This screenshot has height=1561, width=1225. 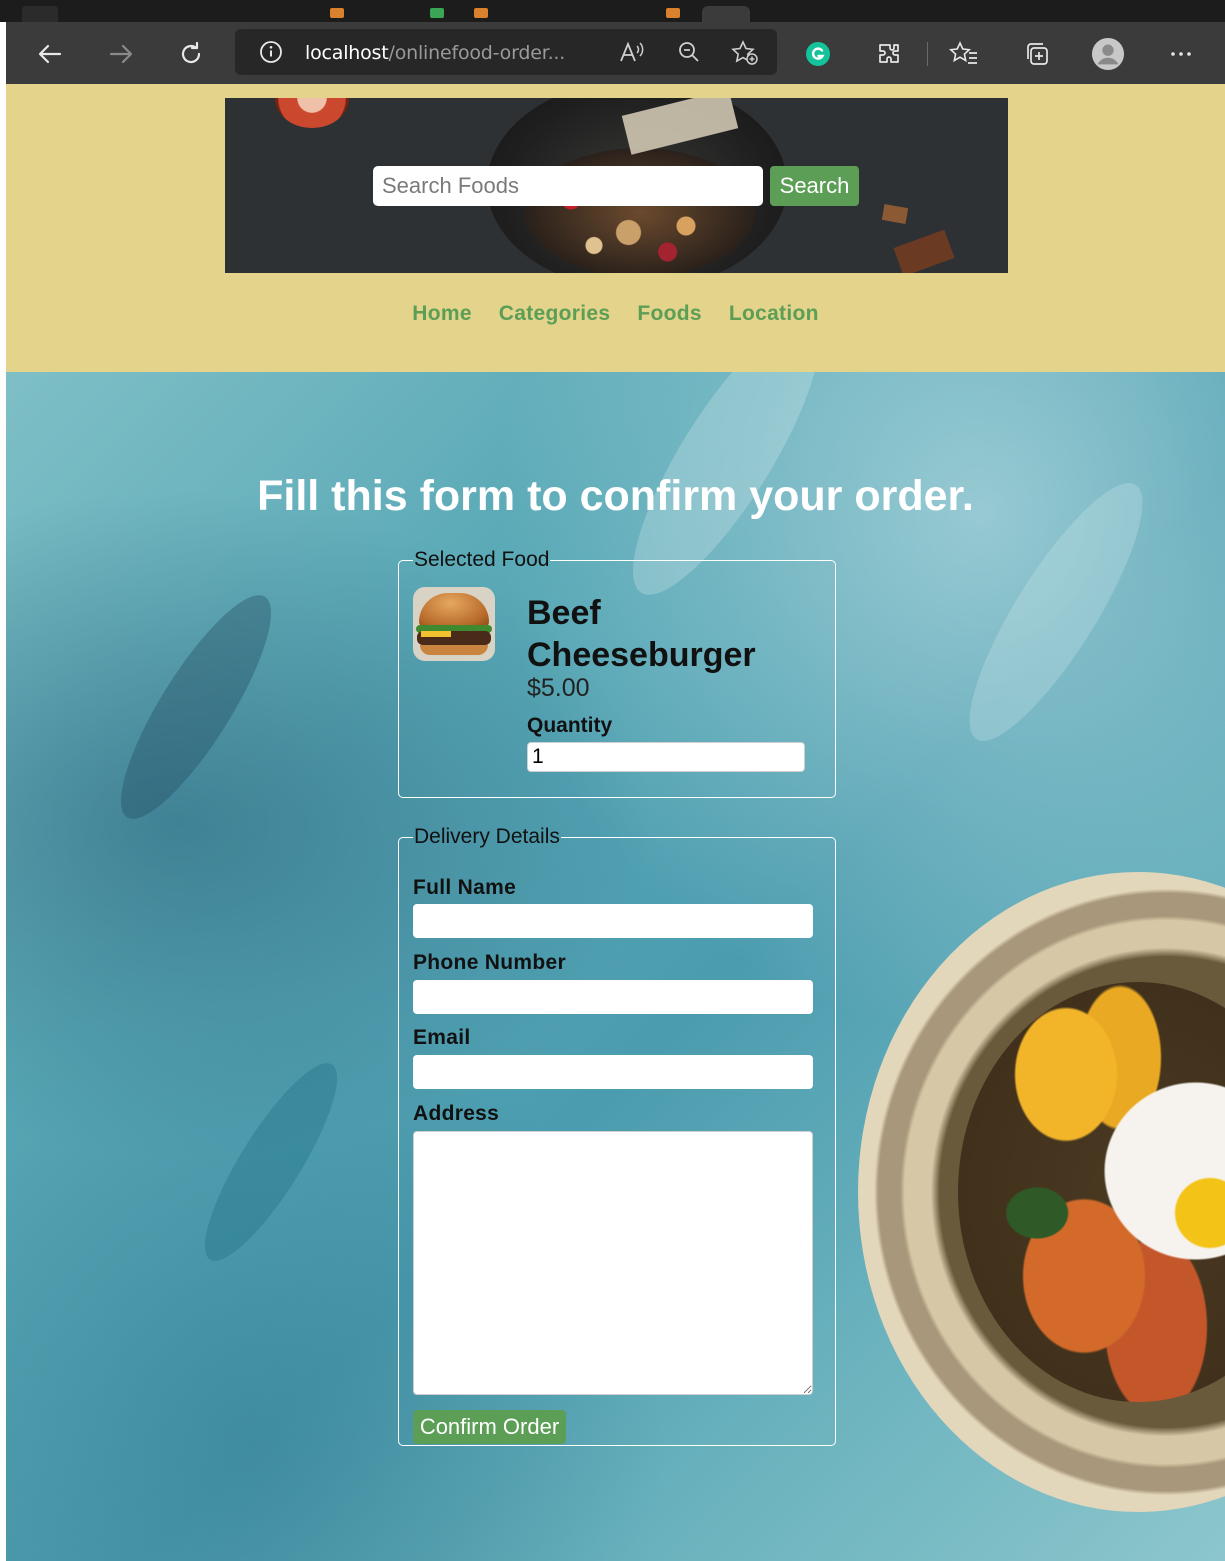 I want to click on confirm-order-button: Confirm Order, so click(x=489, y=1427).